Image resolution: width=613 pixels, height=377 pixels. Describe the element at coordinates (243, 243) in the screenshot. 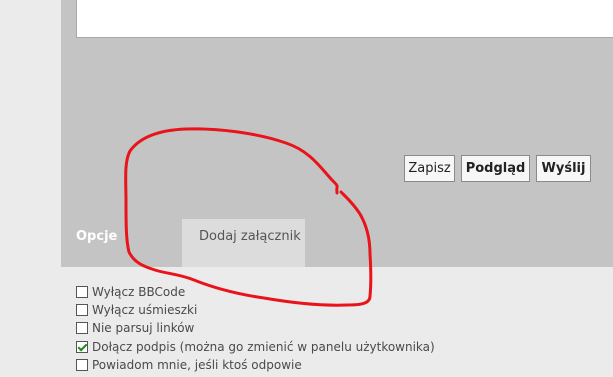

I see `tab-add-attachment: Dodaj załącznik` at that location.